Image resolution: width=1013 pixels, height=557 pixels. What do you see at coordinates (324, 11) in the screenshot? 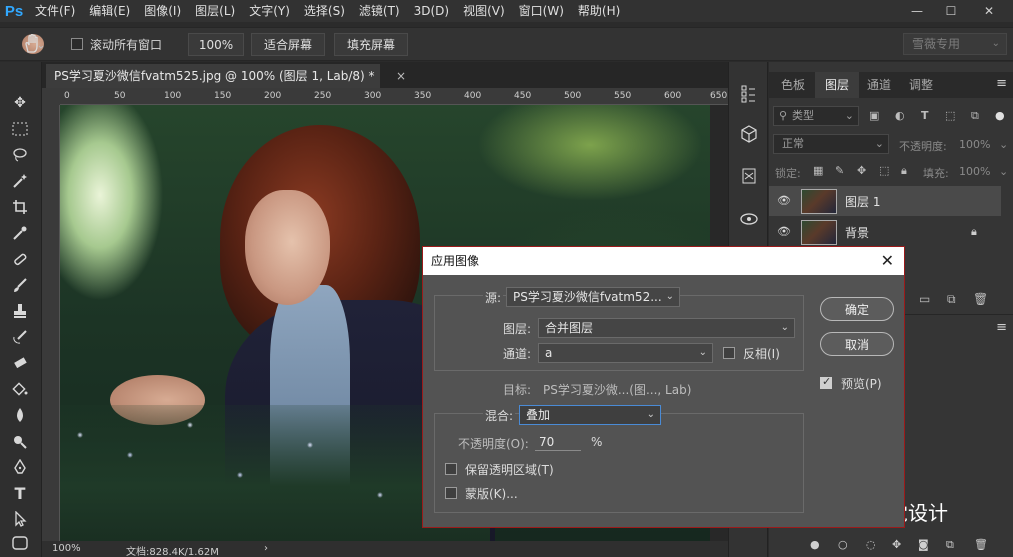
I see `menu-select: 选择(S)` at bounding box center [324, 11].